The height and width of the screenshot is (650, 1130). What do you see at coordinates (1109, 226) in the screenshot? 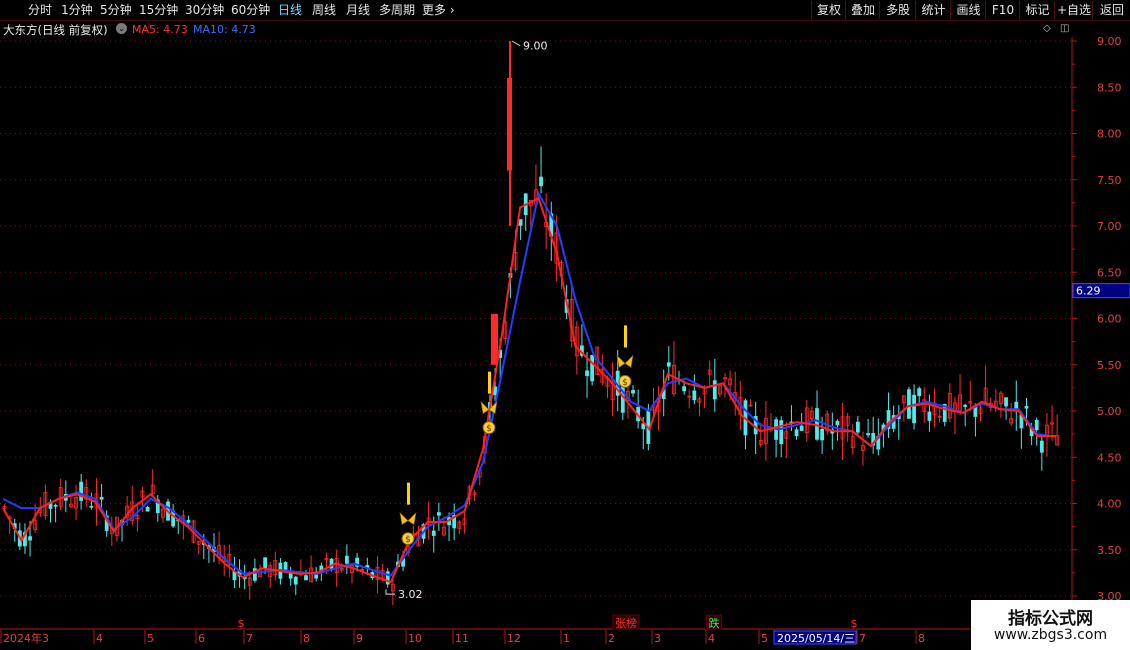
I see `price-label: 7.00` at bounding box center [1109, 226].